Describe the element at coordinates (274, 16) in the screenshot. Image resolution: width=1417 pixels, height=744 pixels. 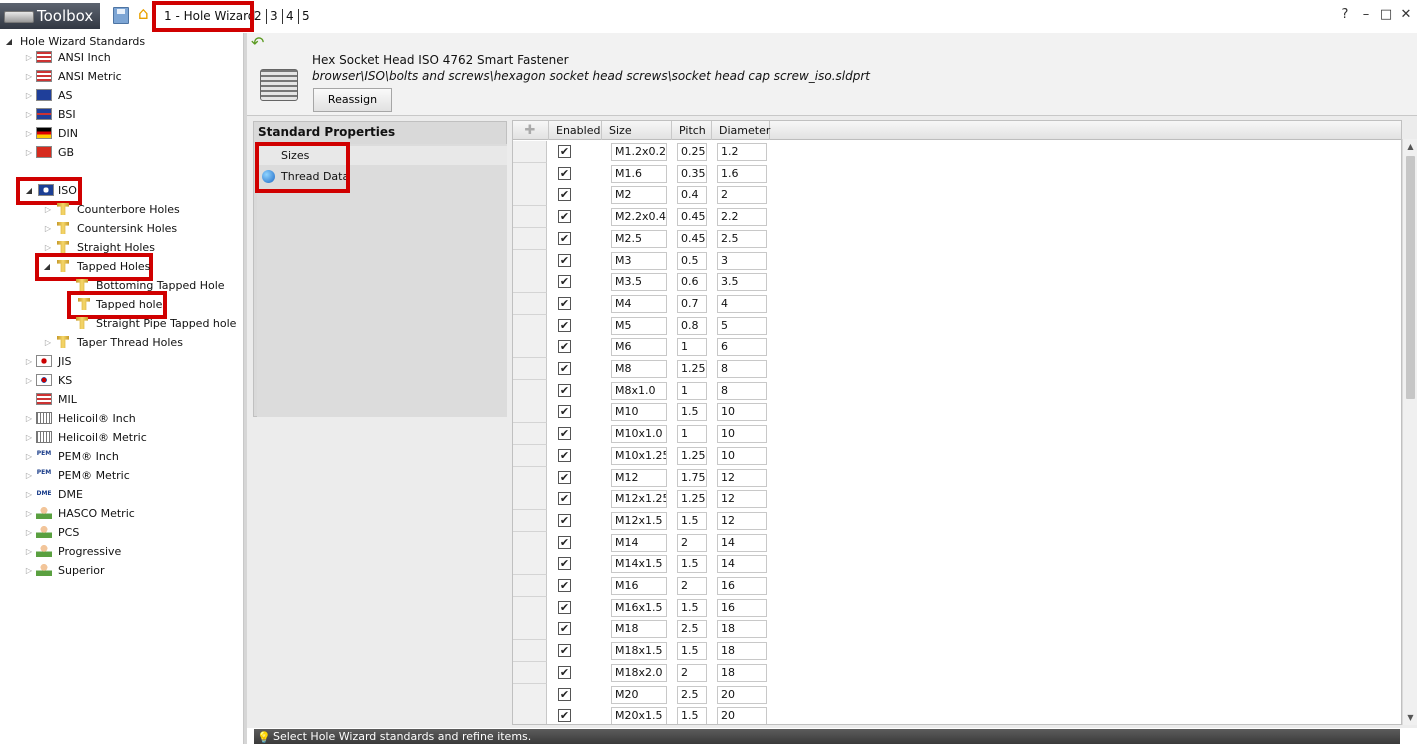
I see `tab-3: 3` at that location.